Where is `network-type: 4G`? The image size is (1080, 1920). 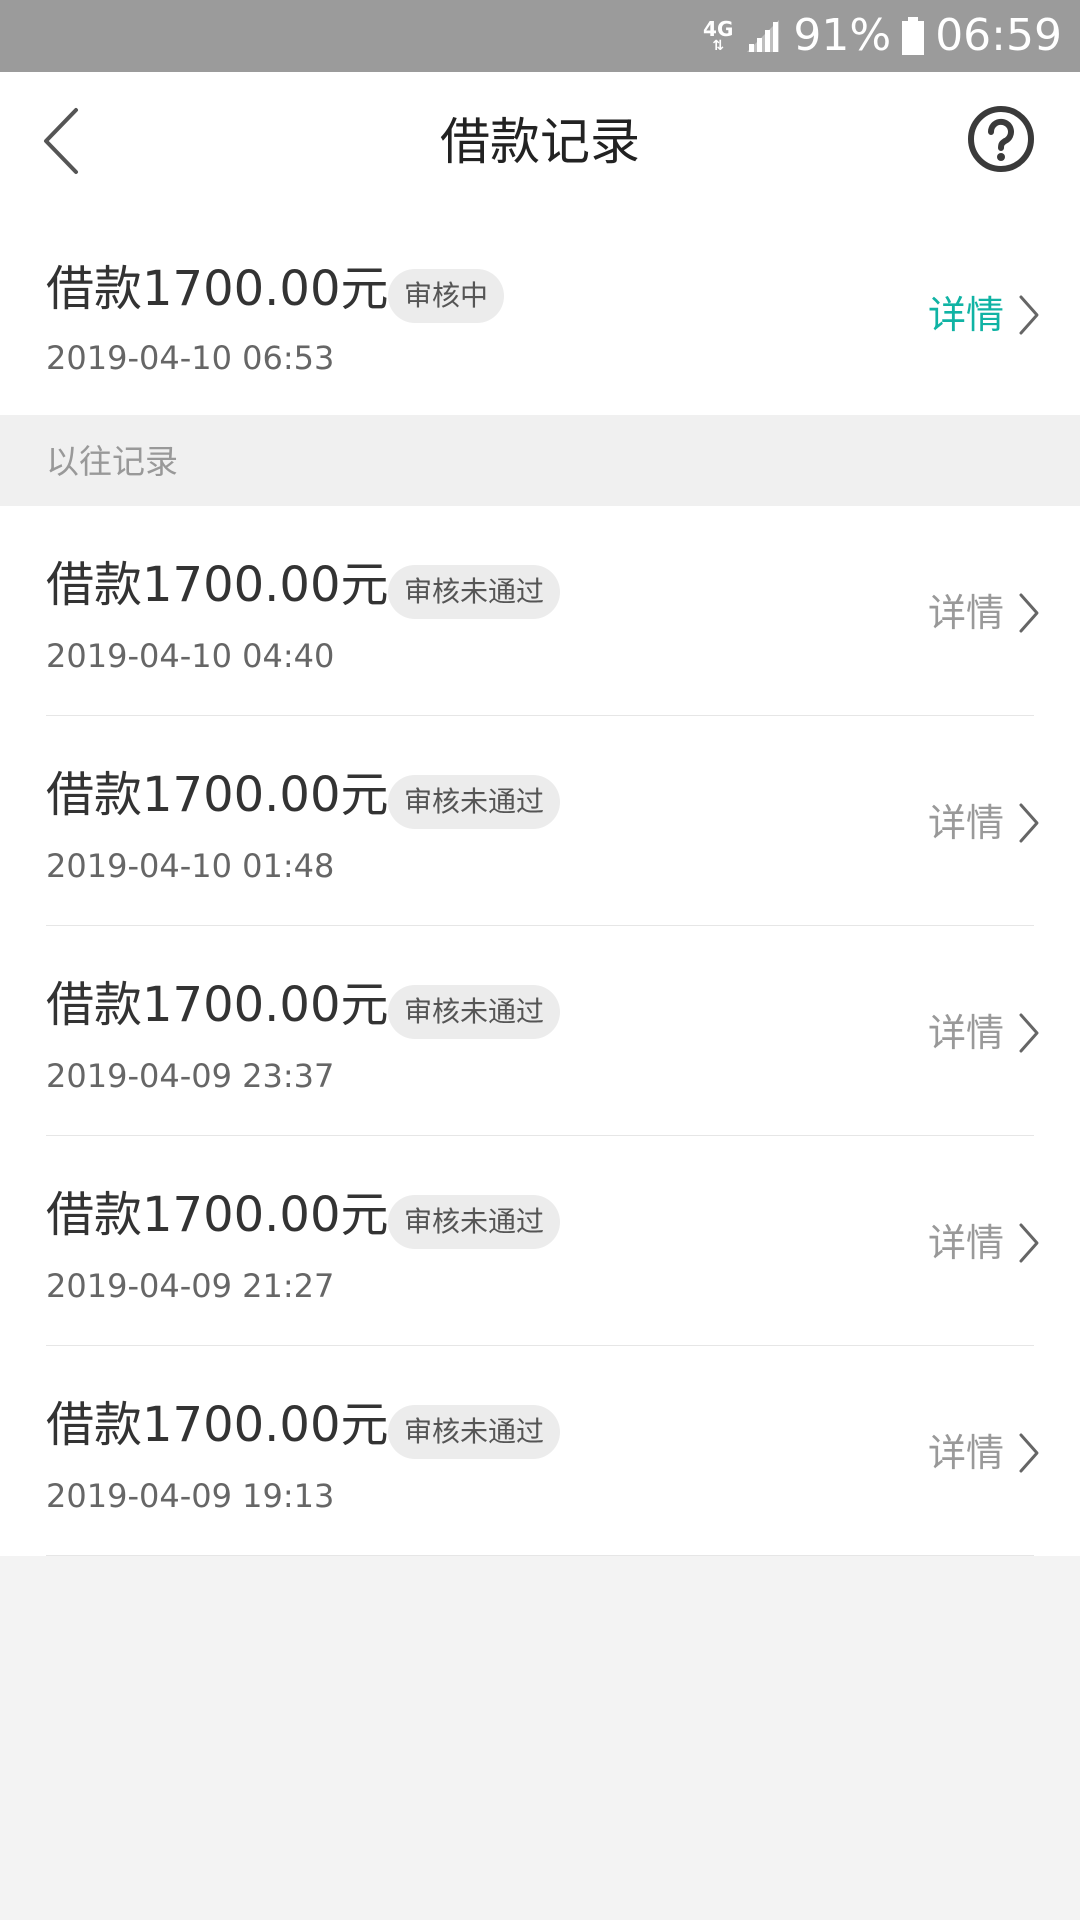
network-type: 4G is located at coordinates (718, 29).